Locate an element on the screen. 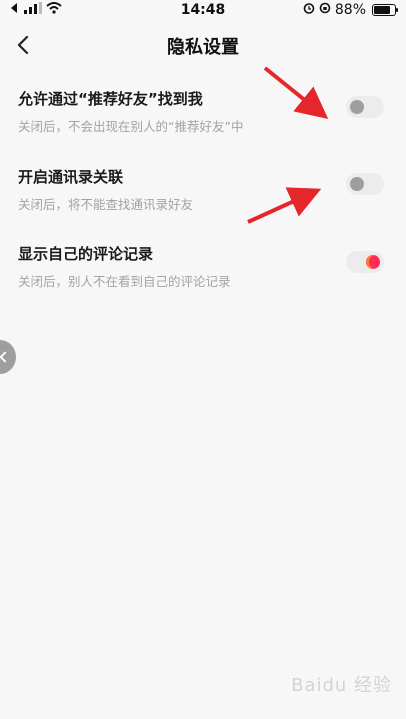 The image size is (406, 719). show-comments-toggle is located at coordinates (365, 262).